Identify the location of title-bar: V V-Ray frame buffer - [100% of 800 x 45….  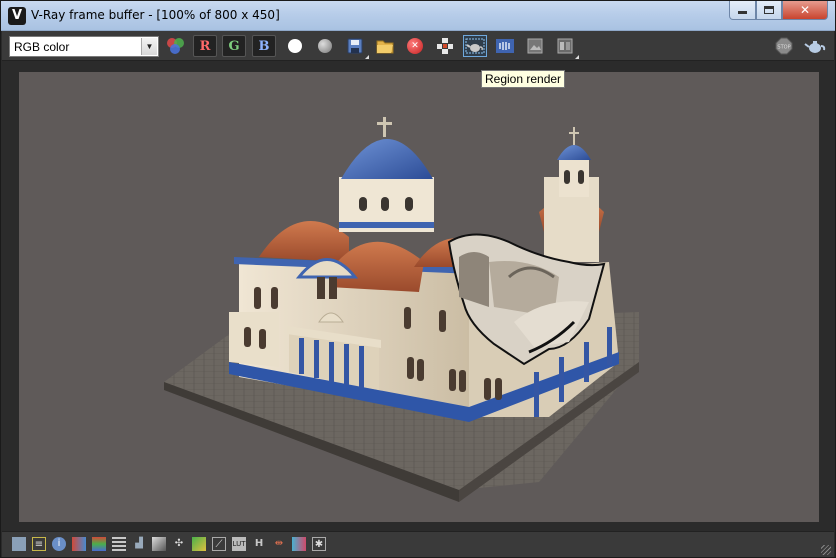
(418, 16).